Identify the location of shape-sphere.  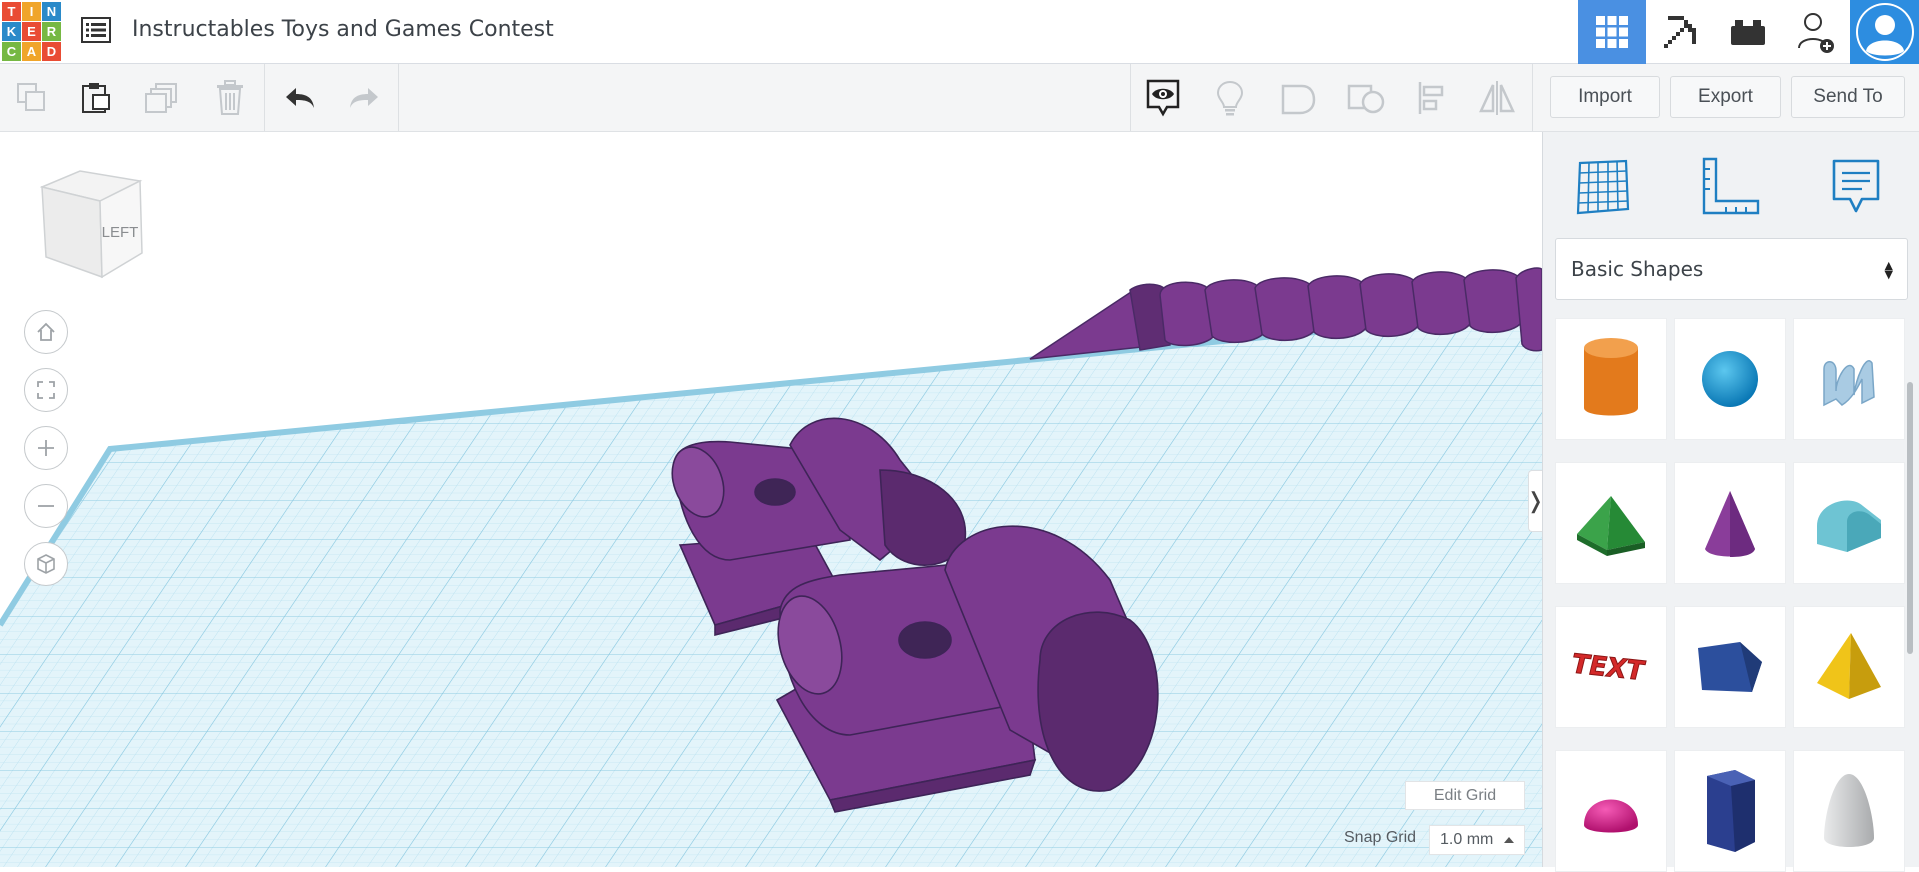
(1730, 379).